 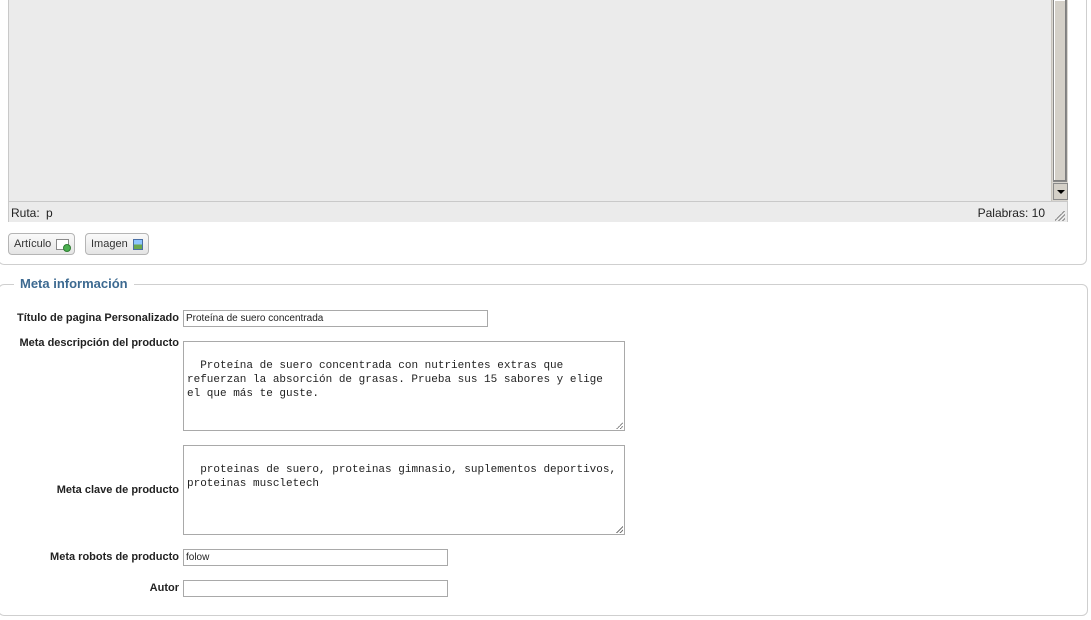 I want to click on insert-image-label: Imagen, so click(x=109, y=244).